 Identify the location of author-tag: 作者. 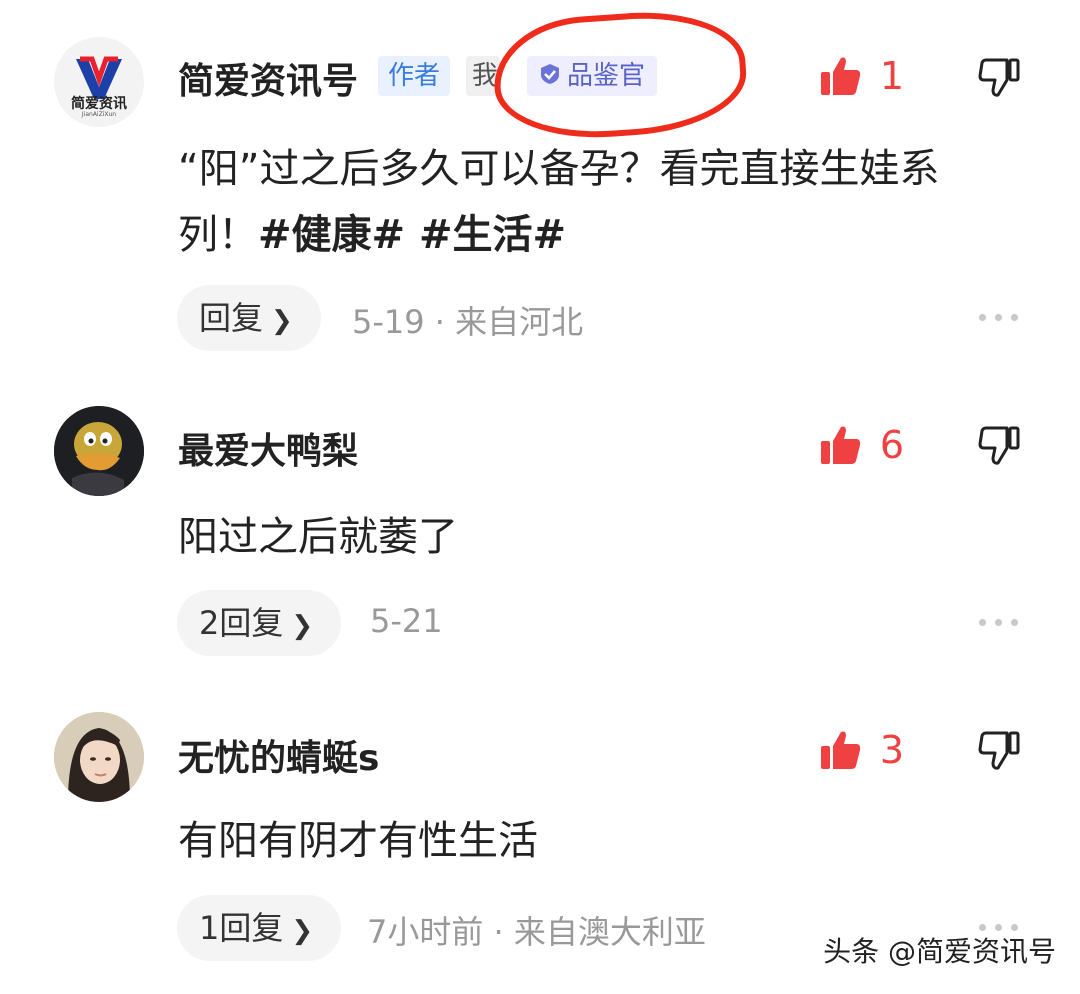
(414, 76).